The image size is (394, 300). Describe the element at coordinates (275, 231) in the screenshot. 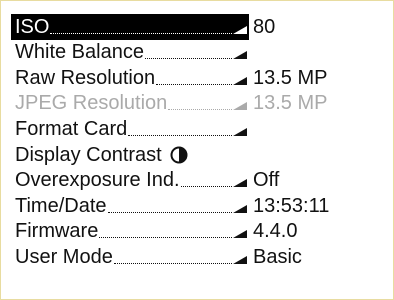

I see `menu-item-value: 4.4.0` at that location.